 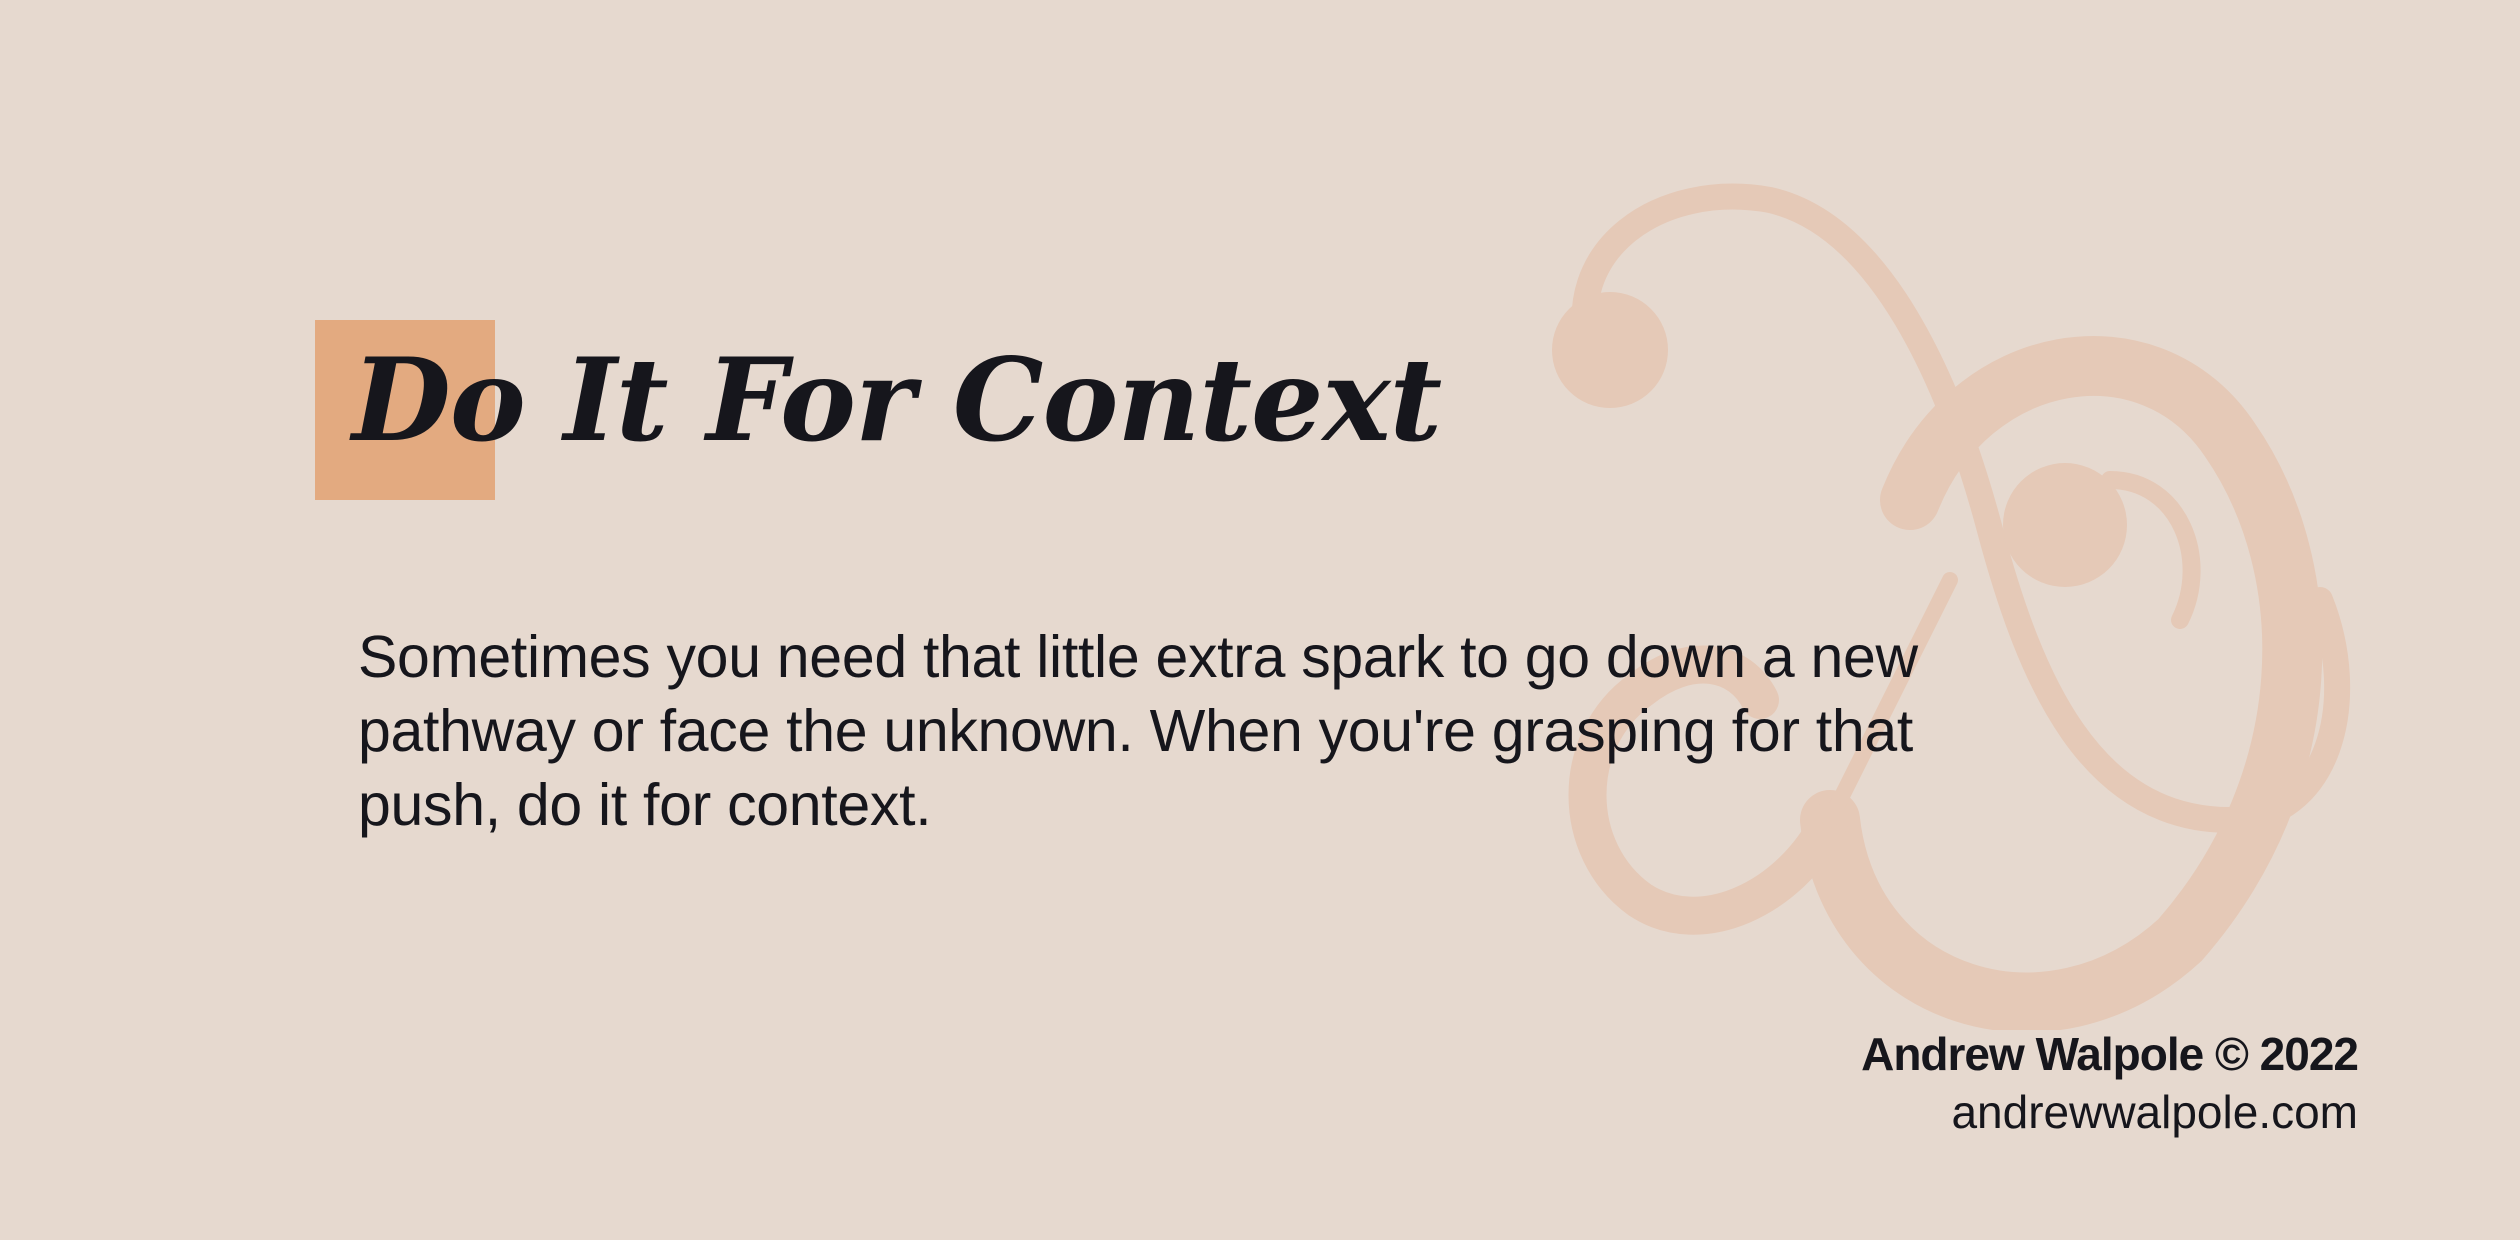 What do you see at coordinates (2110, 1054) in the screenshot?
I see `copyright-text: Andrew Walpole © 2022` at bounding box center [2110, 1054].